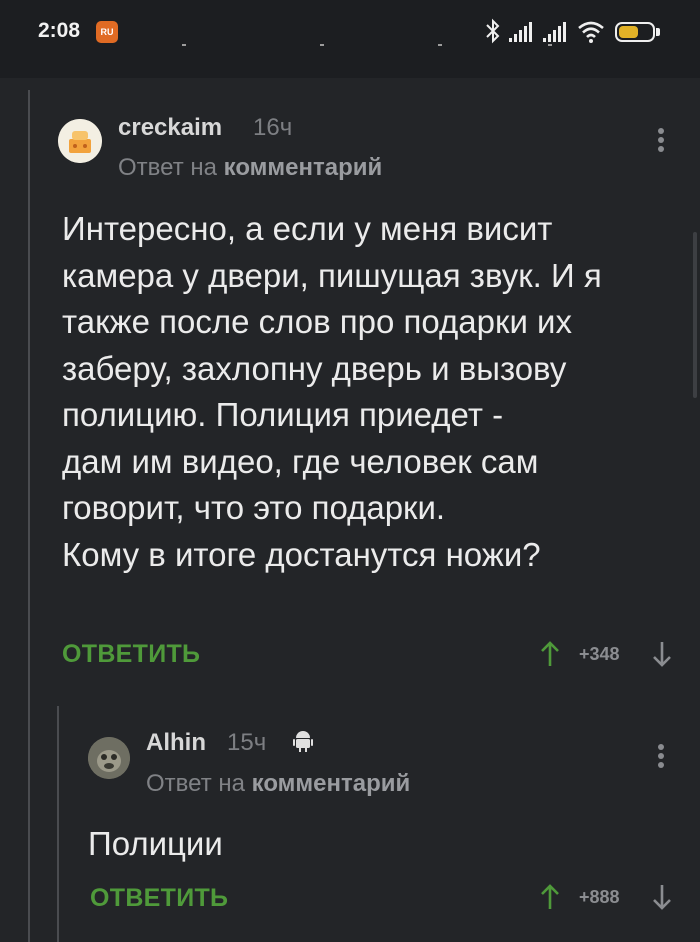 The height and width of the screenshot is (942, 700). What do you see at coordinates (658, 32) in the screenshot?
I see `battery-cap` at bounding box center [658, 32].